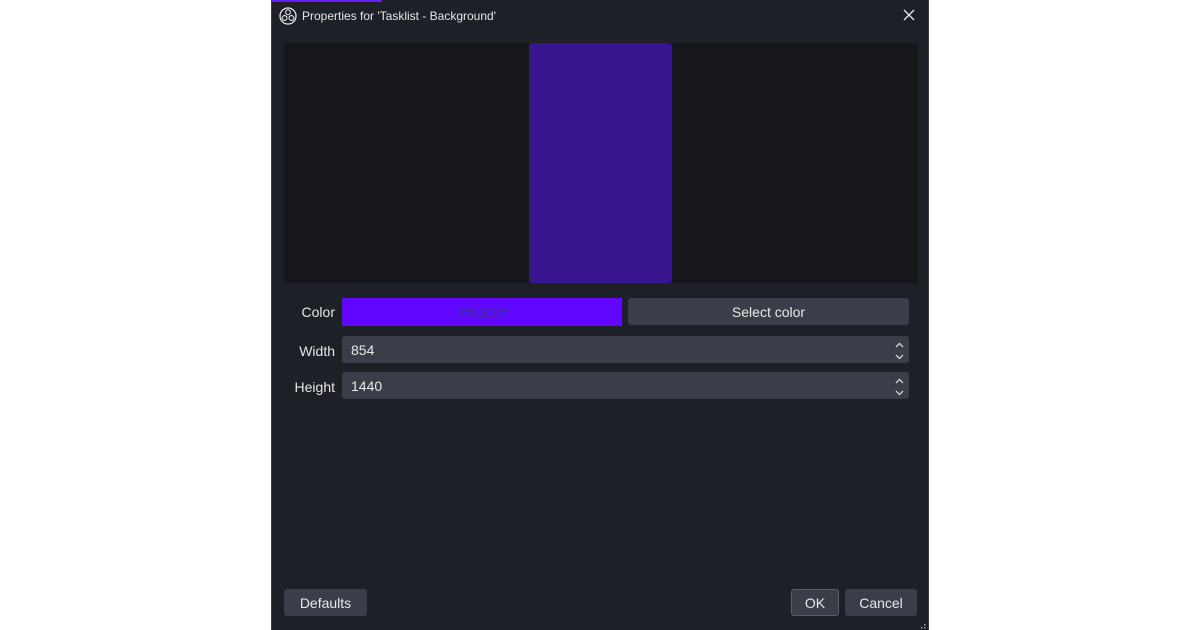 This screenshot has height=630, width=1200. What do you see at coordinates (815, 602) in the screenshot?
I see `ok-button: OK` at bounding box center [815, 602].